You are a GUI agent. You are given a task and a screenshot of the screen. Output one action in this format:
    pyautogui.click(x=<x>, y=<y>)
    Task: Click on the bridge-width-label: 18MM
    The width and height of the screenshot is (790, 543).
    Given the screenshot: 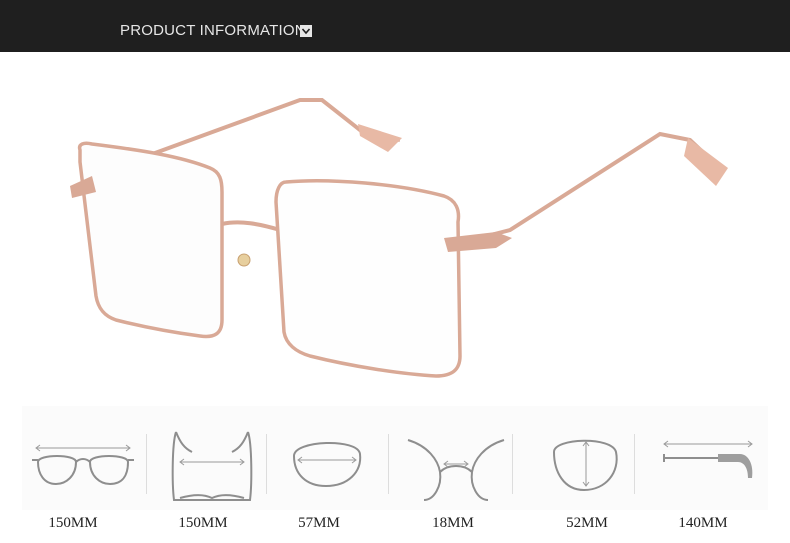 What is the action you would take?
    pyautogui.click(x=453, y=523)
    